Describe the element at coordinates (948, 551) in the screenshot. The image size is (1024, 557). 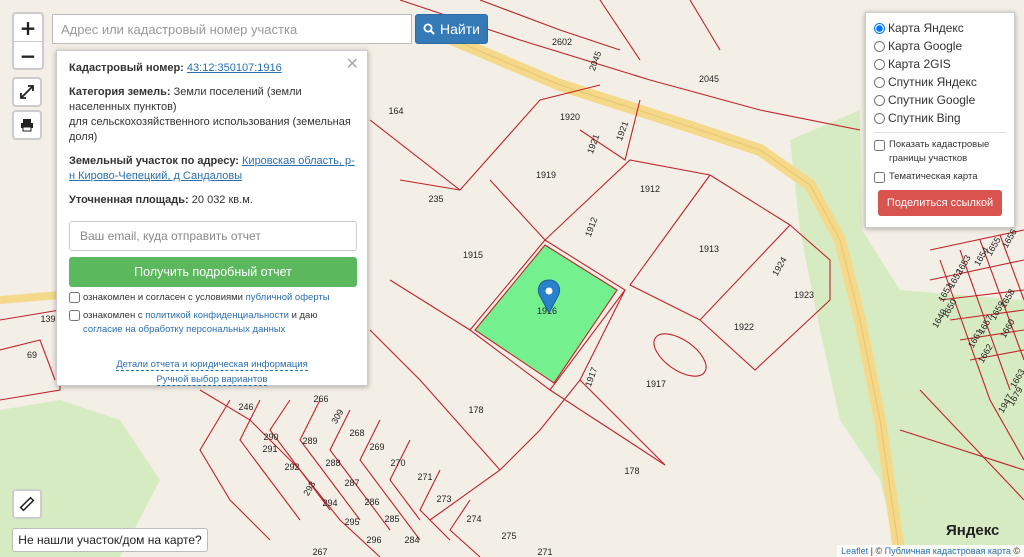
I see `cadastral-map-link: Публичная кадастровая карта` at that location.